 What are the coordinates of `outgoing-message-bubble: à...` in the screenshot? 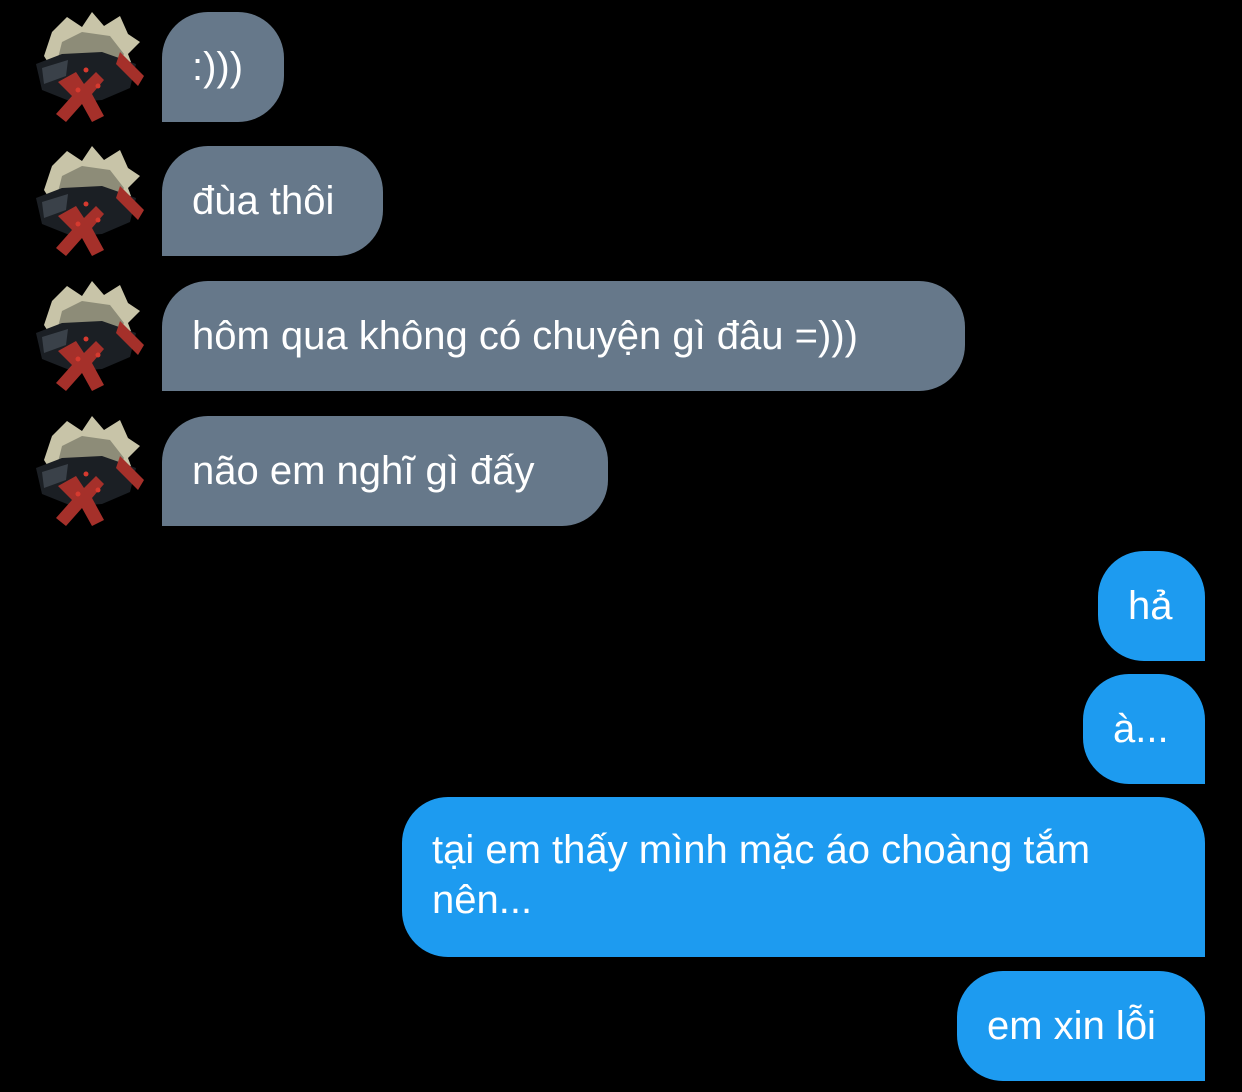 It's located at (1144, 729).